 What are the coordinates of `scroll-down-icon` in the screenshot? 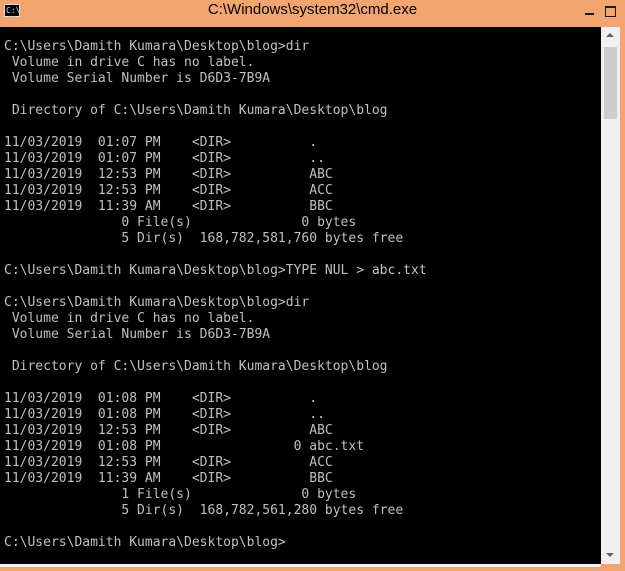 It's located at (610, 555).